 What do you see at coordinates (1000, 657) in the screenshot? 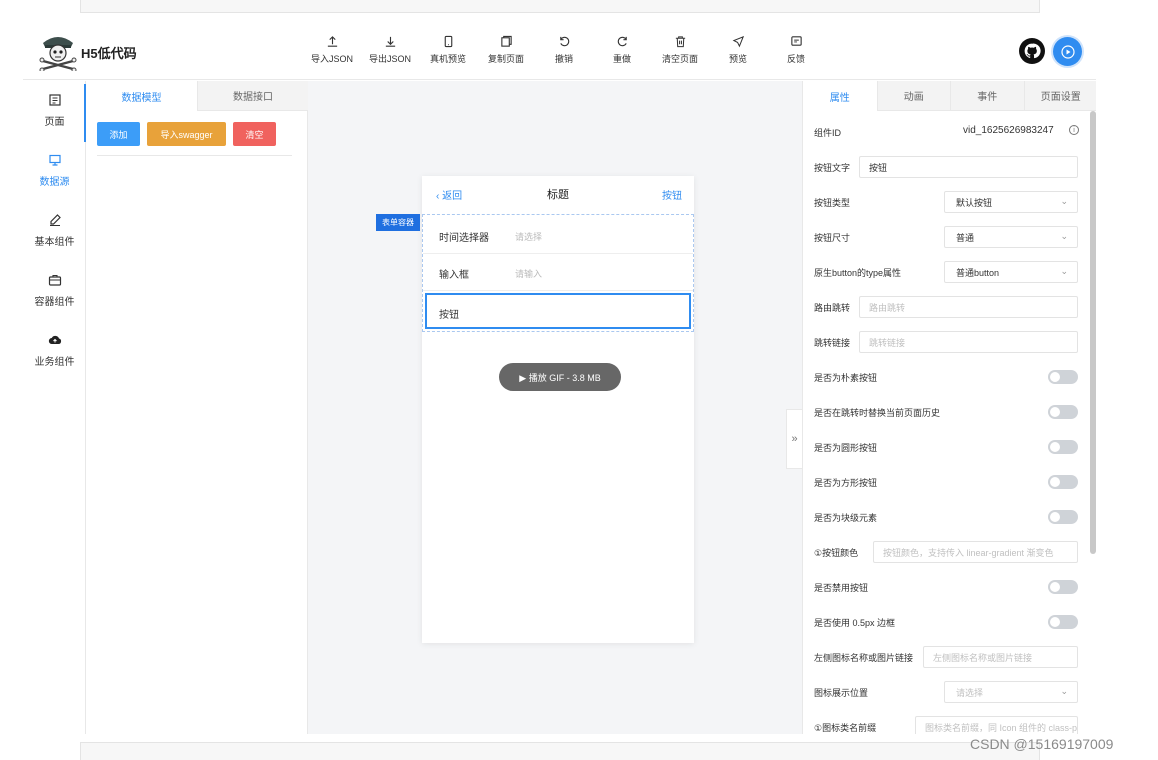
I see `icon-input: 左侧图标名称或图片链接` at bounding box center [1000, 657].